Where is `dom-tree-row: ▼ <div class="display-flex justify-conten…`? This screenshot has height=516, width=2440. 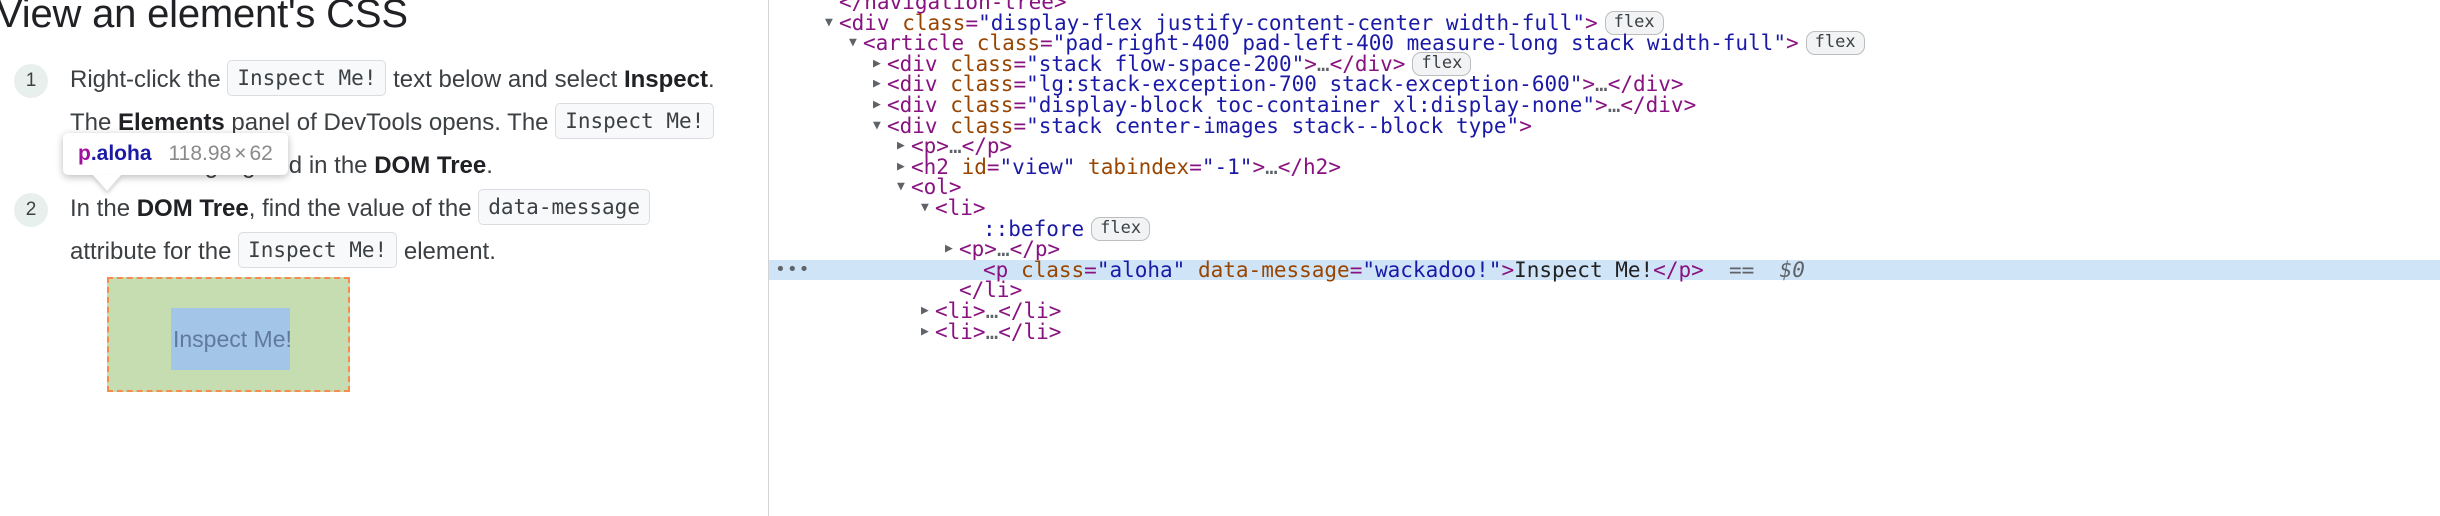
dom-tree-row: ▼ <div class="display-flex justify-conten… is located at coordinates (1604, 22).